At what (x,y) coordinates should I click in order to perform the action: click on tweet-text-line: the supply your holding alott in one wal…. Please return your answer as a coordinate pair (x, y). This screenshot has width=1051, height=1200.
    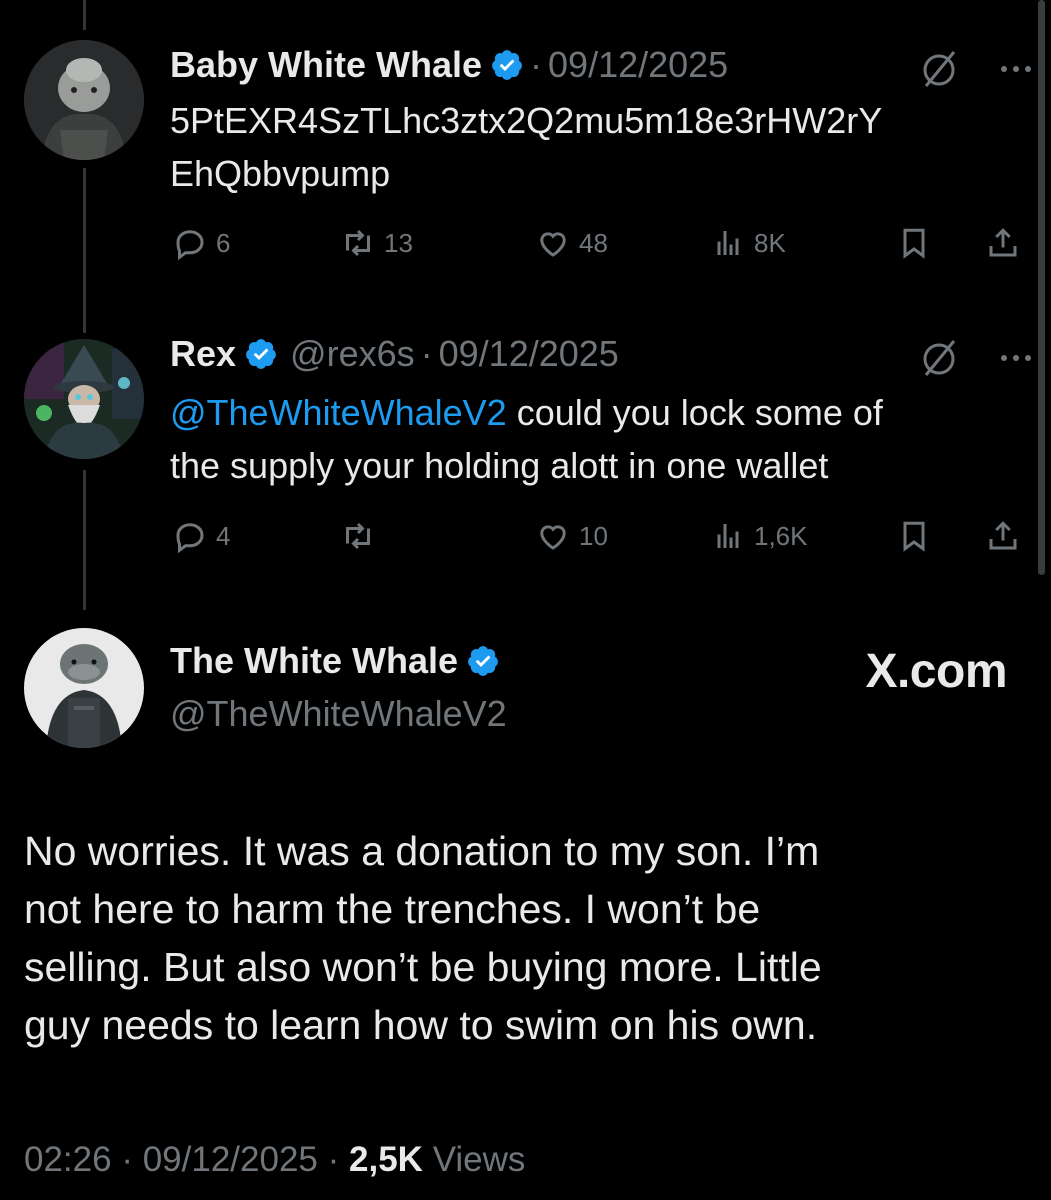
    Looking at the image, I should click on (499, 465).